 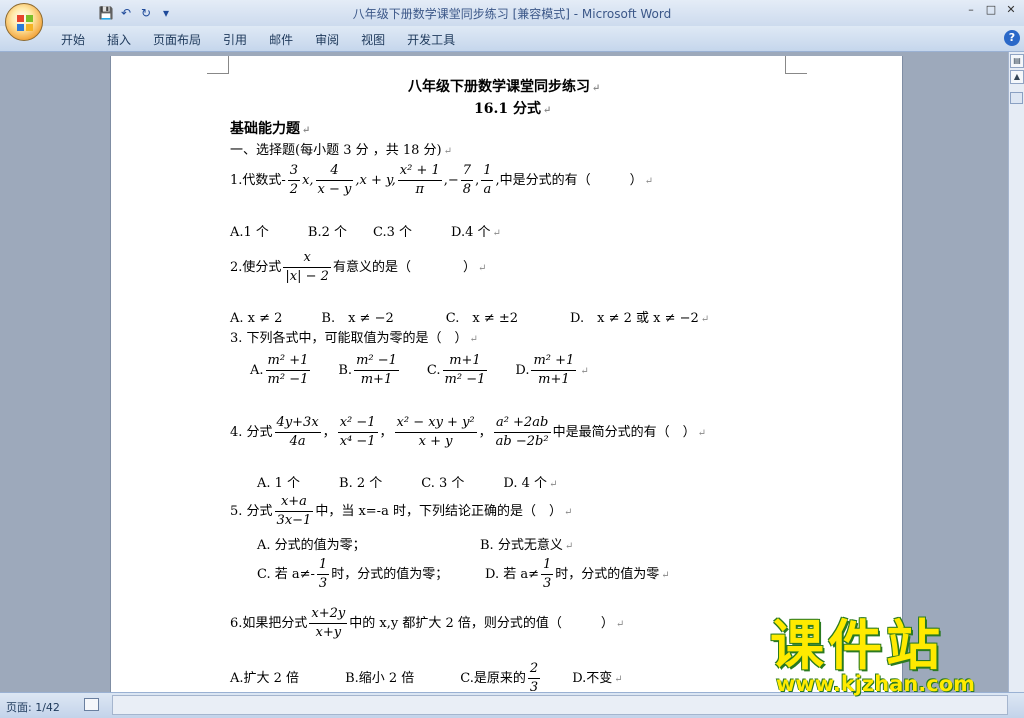 What do you see at coordinates (426, 676) in the screenshot?
I see `question-6-options: A.扩大 2 倍 B.缩小 2 倍 C.是原来的 2 3 D.不变 ↵` at bounding box center [426, 676].